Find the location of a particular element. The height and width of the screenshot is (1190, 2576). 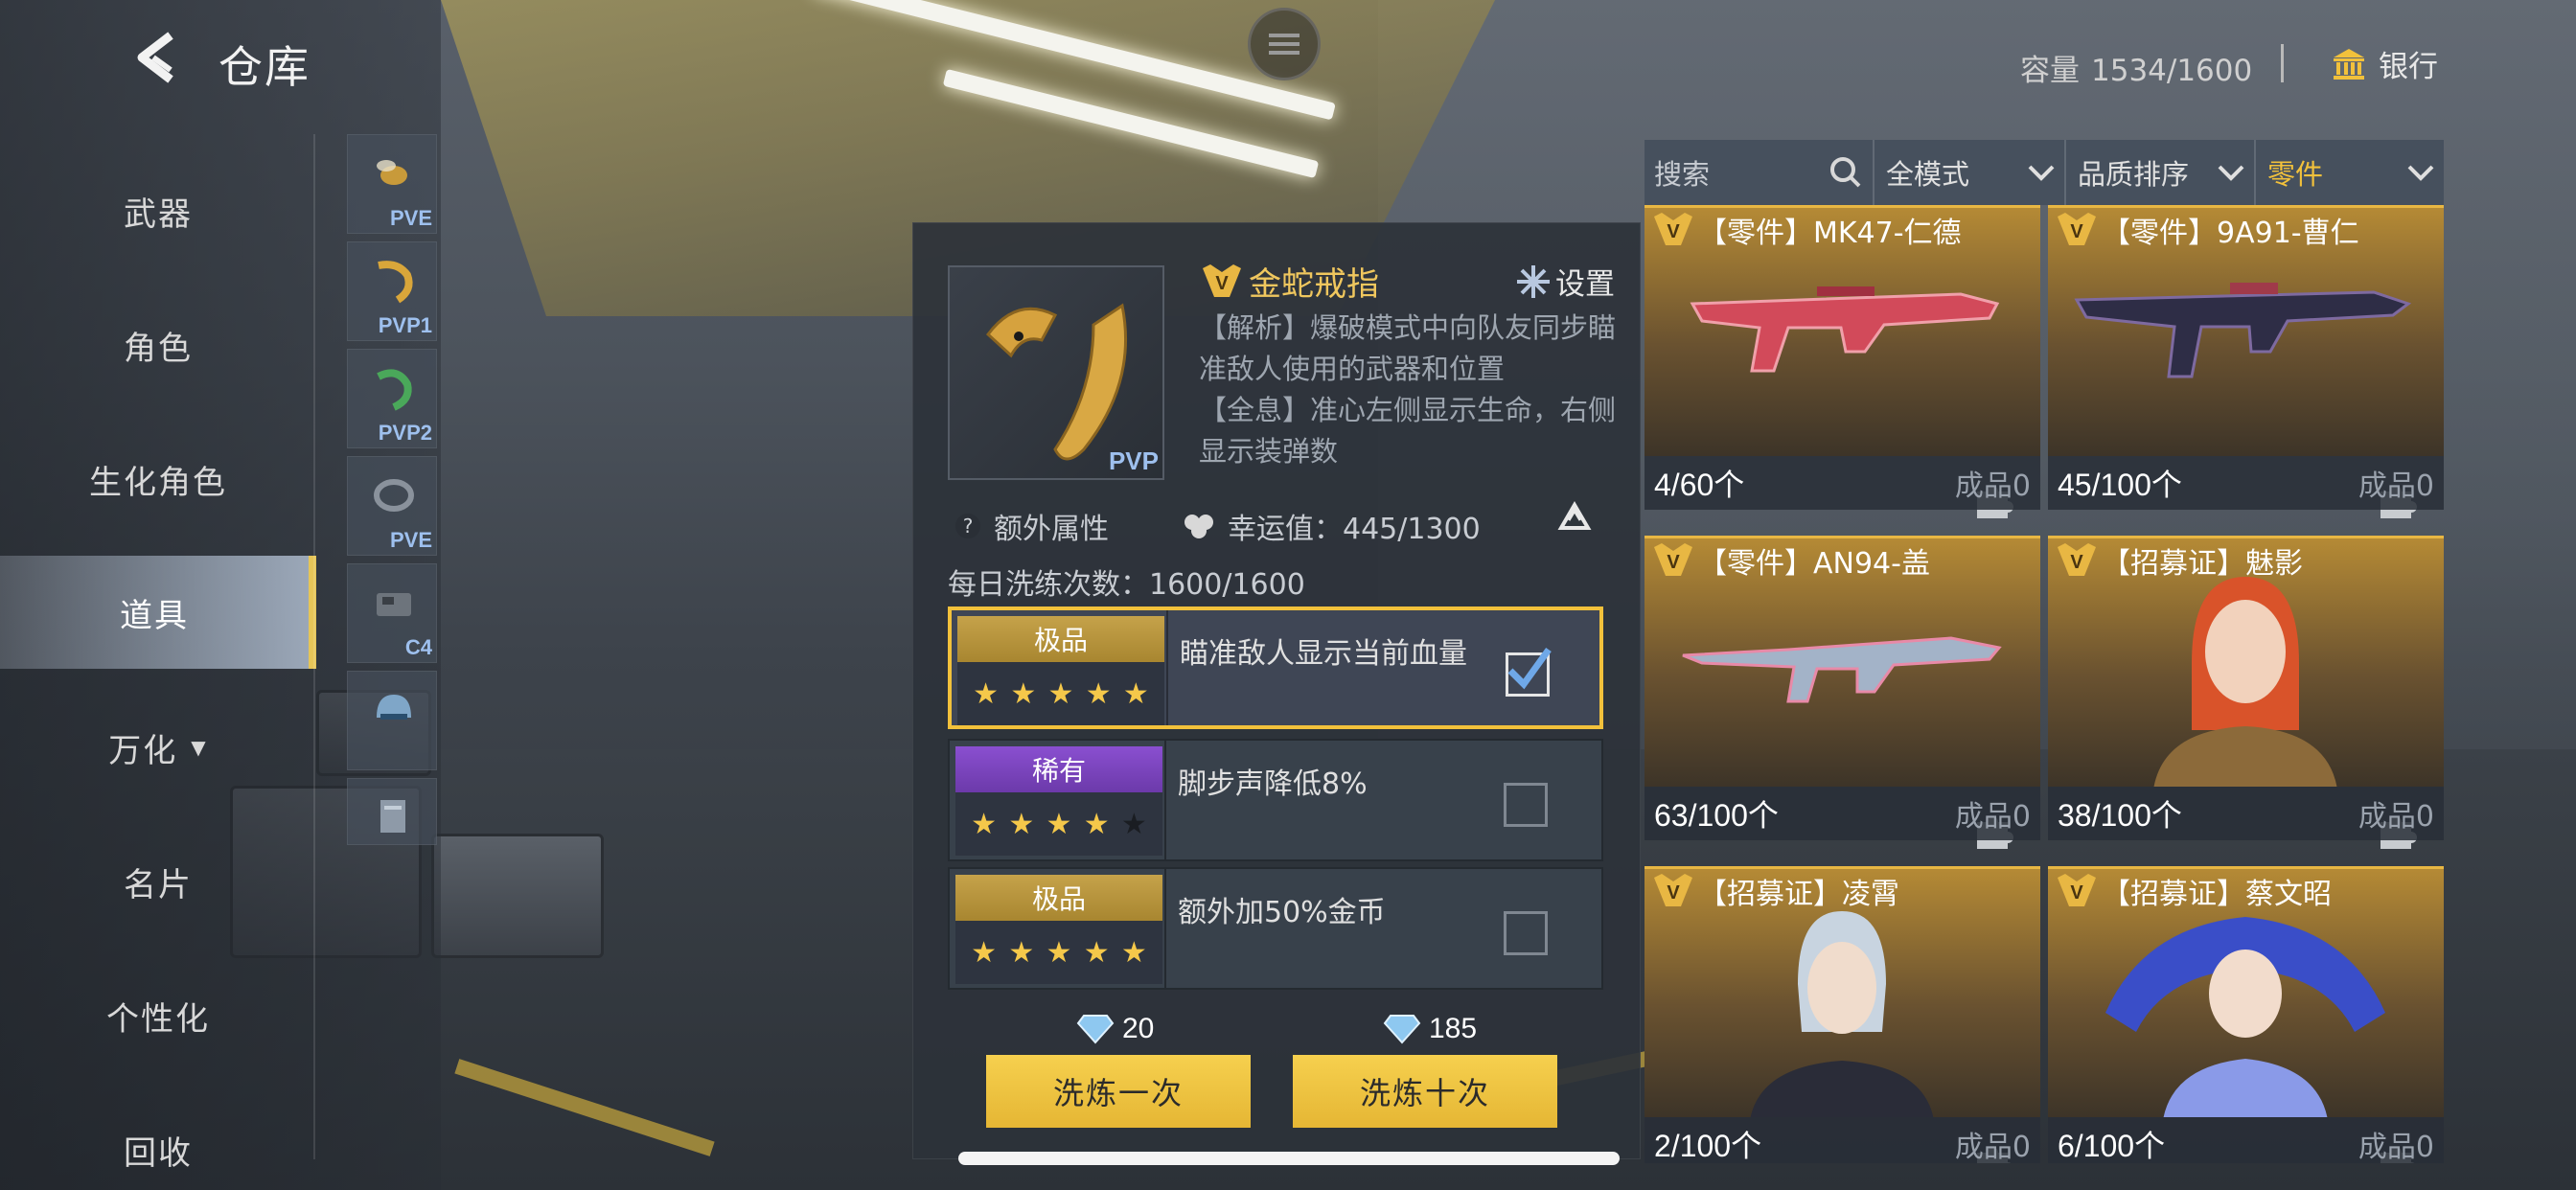

sort-dropdown: 品质排序 is located at coordinates (2161, 172).